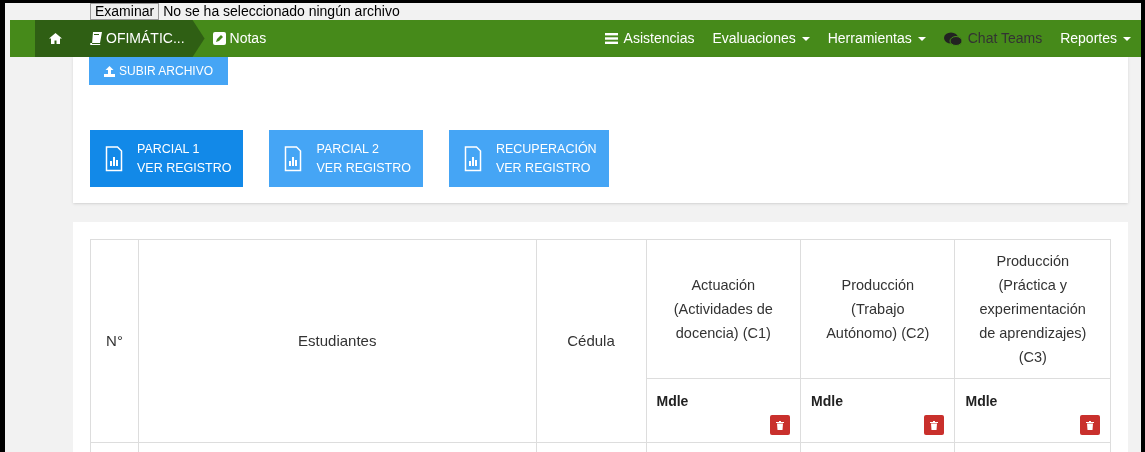 This screenshot has width=1145, height=452. What do you see at coordinates (1033, 309) in the screenshot?
I see `column-header: Producción (Práctica y experimentación de aprendizajes) (C3)` at bounding box center [1033, 309].